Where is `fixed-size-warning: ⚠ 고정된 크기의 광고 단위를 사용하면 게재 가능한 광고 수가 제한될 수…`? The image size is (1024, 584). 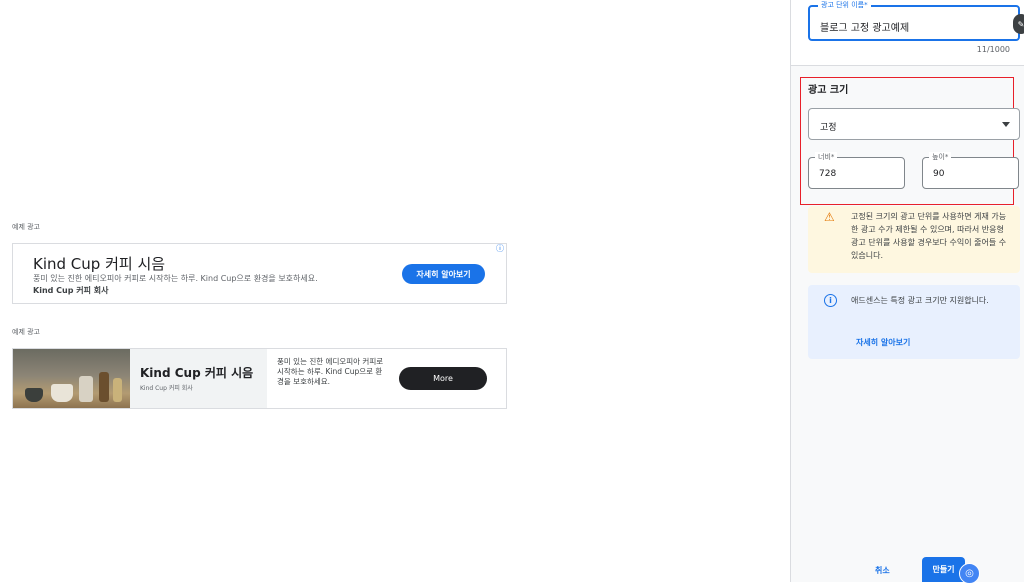
fixed-size-warning: ⚠ 고정된 크기의 광고 단위를 사용하면 게재 가능한 광고 수가 제한될 수… is located at coordinates (914, 239).